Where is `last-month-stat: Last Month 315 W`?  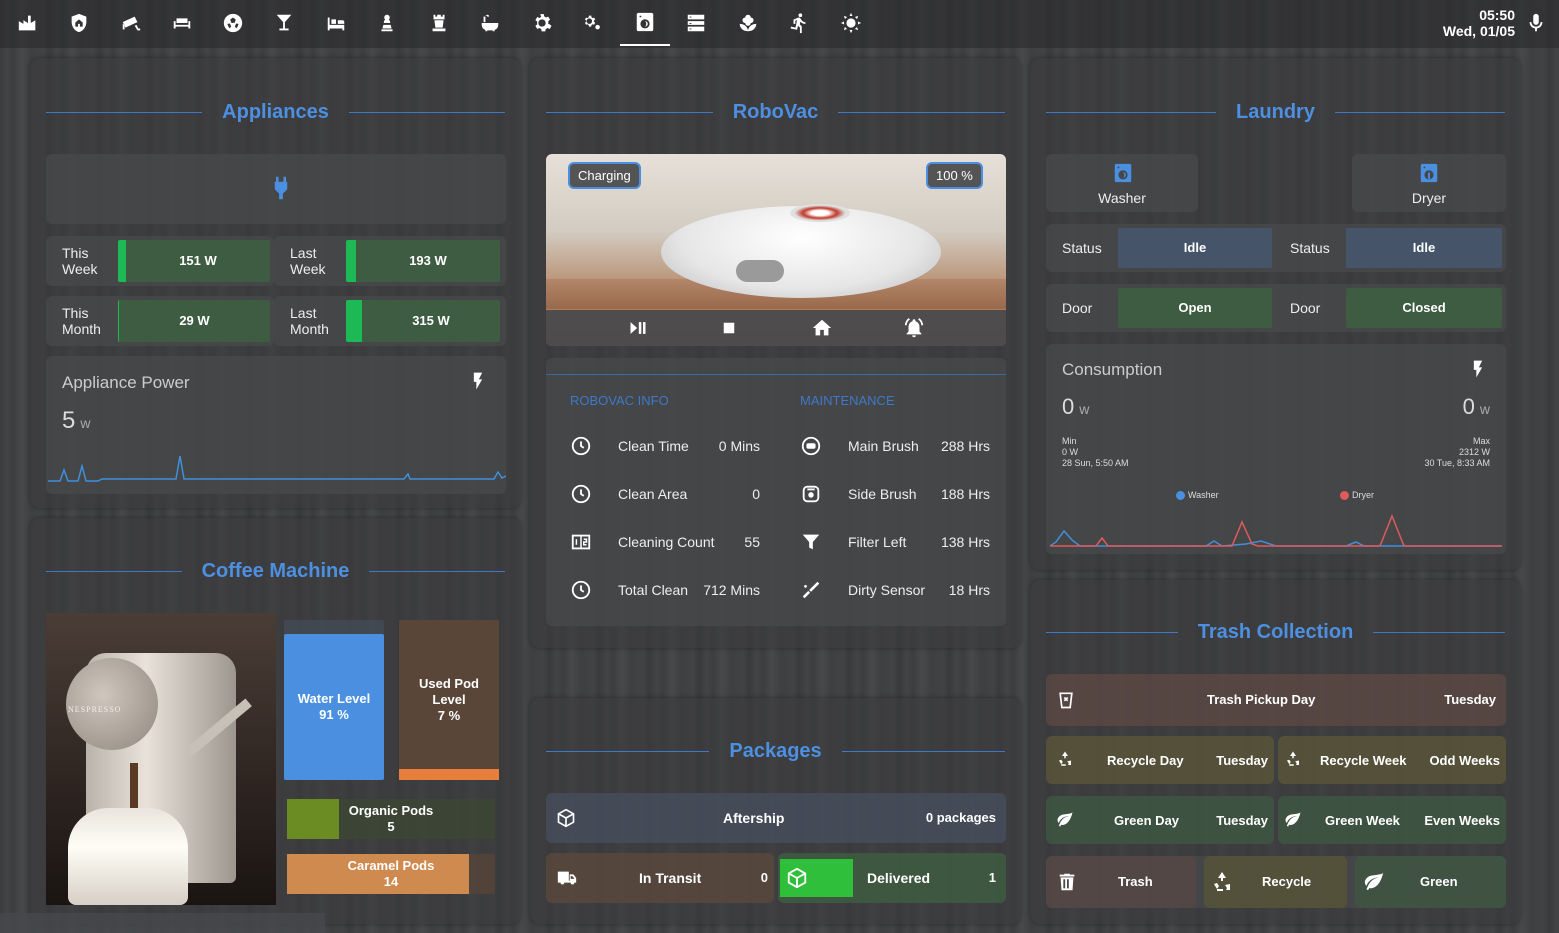 last-month-stat: Last Month 315 W is located at coordinates (390, 321).